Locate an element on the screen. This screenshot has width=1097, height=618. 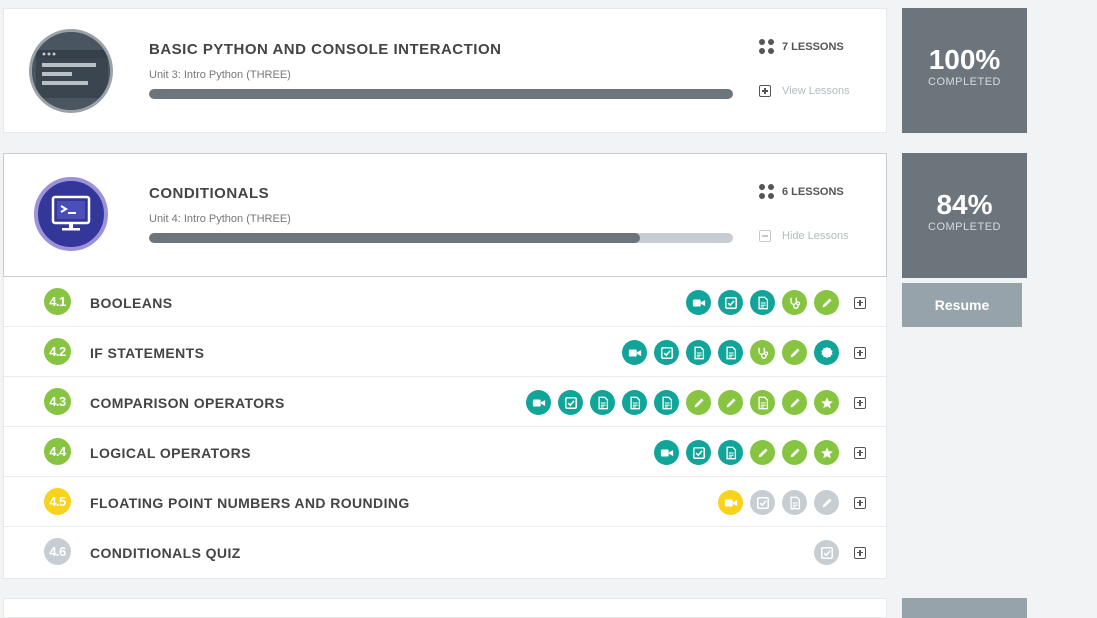
hide-lessons-link: Hide Lessons is located at coordinates (804, 236).